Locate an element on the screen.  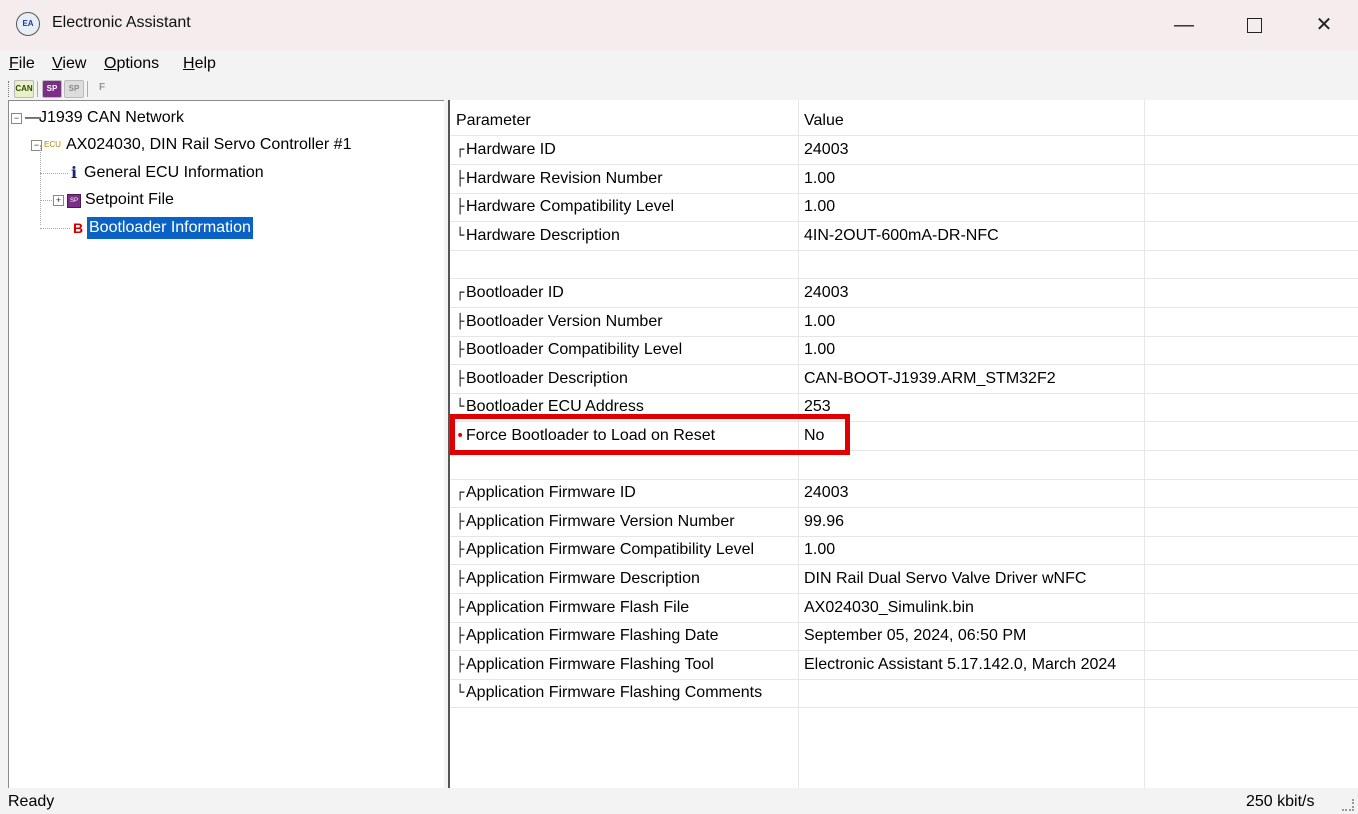
table-row: ┌Application Firmware ID 24003 is located at coordinates (904, 493).